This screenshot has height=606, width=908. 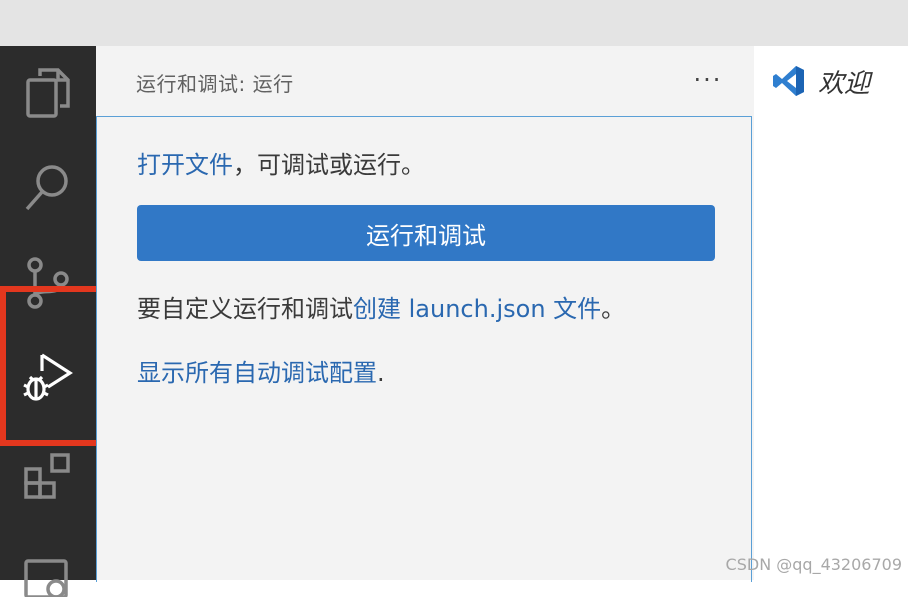 I want to click on customize-suffix: 。, so click(x=613, y=309).